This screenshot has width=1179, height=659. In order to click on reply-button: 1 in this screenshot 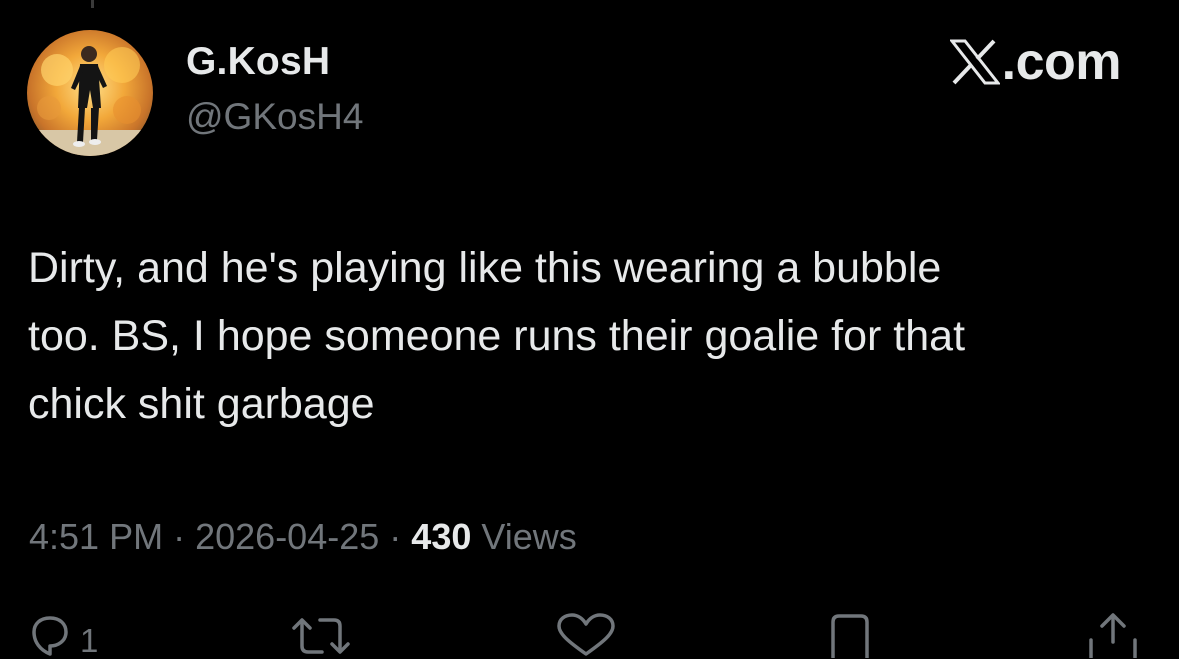, I will do `click(64, 635)`.